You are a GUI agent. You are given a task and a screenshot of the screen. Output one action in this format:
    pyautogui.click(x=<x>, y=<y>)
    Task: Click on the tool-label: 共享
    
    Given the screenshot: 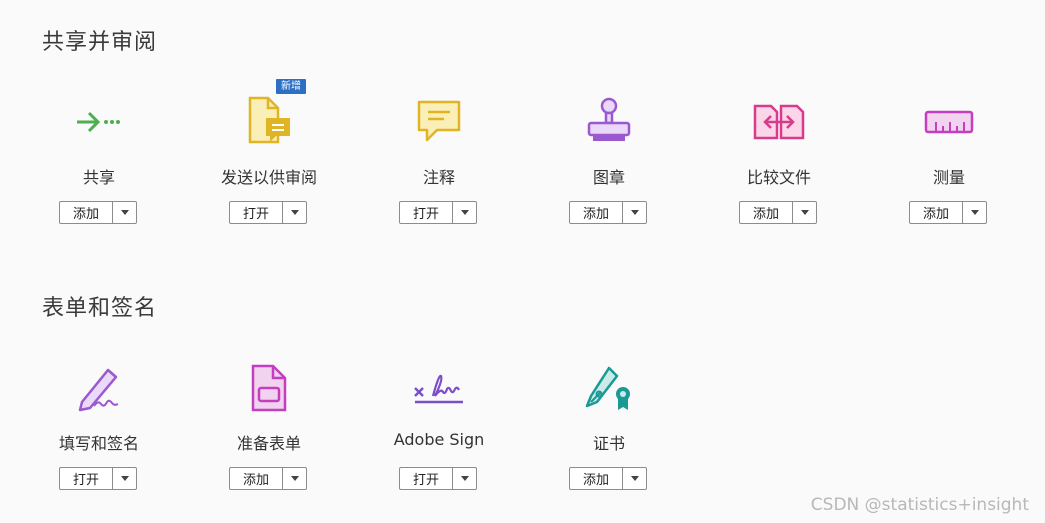 What is the action you would take?
    pyautogui.click(x=98, y=177)
    